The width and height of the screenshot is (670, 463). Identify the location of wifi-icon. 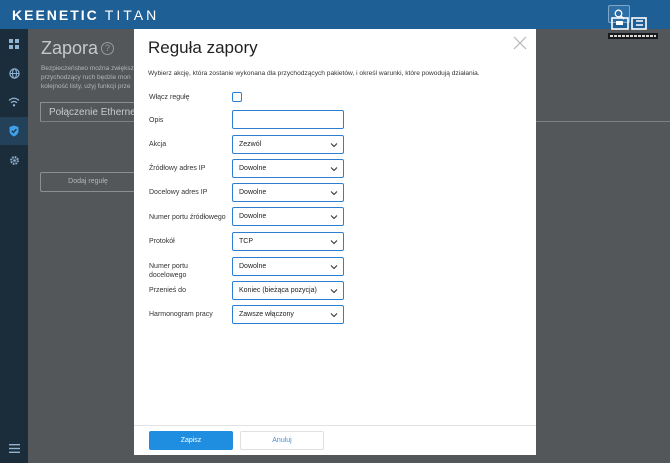
(14, 102).